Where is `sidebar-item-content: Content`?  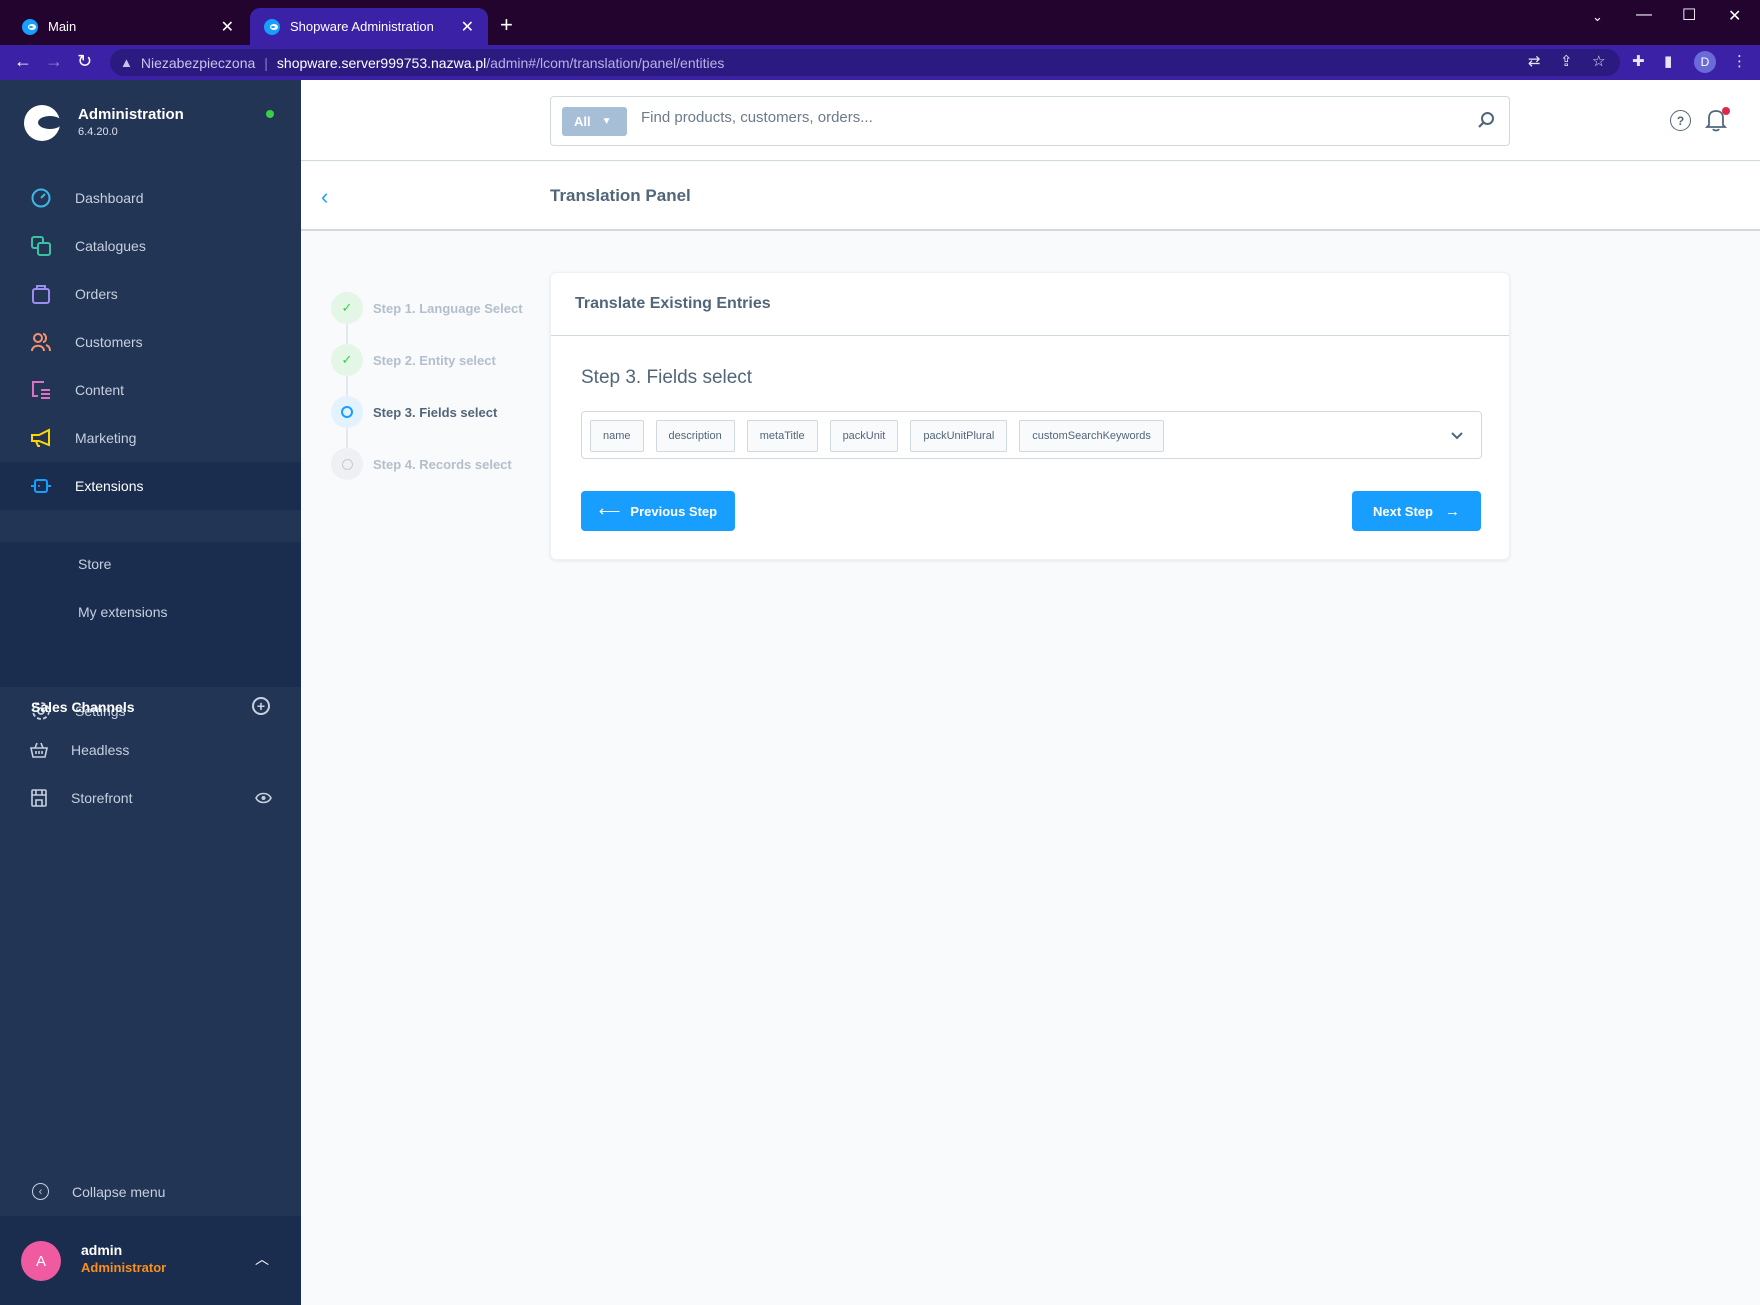 sidebar-item-content: Content is located at coordinates (150, 390).